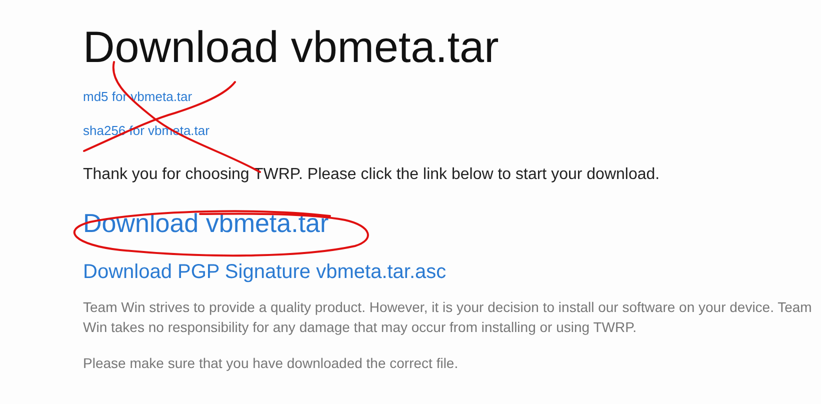 Image resolution: width=821 pixels, height=404 pixels. What do you see at coordinates (206, 223) in the screenshot?
I see `download-link: Download vbmeta.tar` at bounding box center [206, 223].